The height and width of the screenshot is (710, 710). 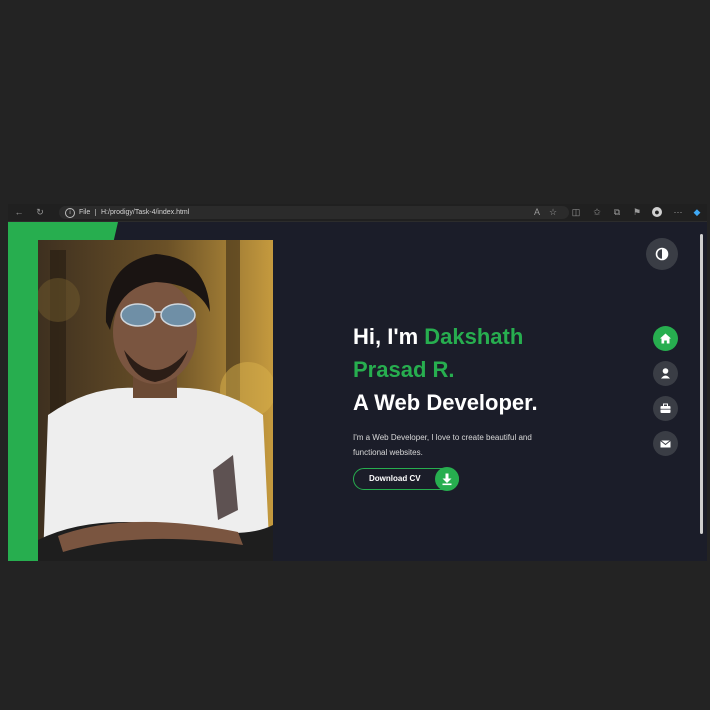 I want to click on read-aloud-icon: A, so click(x=537, y=212).